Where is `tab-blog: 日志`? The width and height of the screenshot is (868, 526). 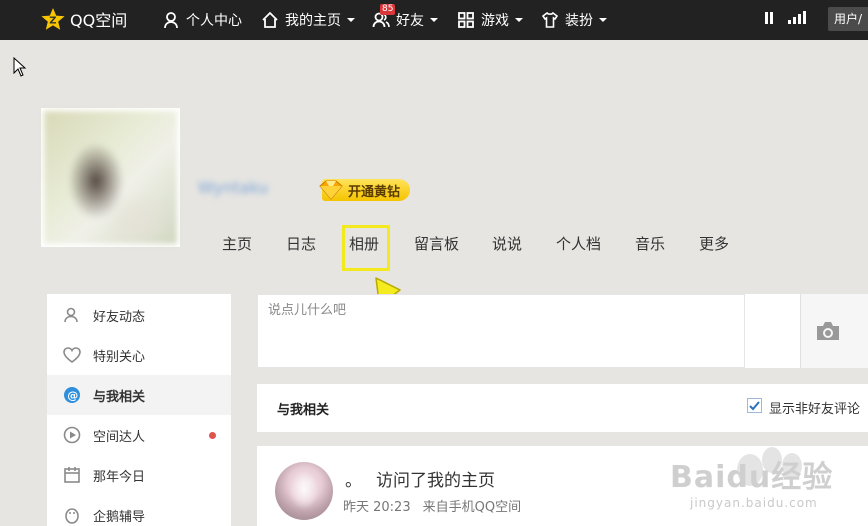
tab-blog: 日志 is located at coordinates (301, 244).